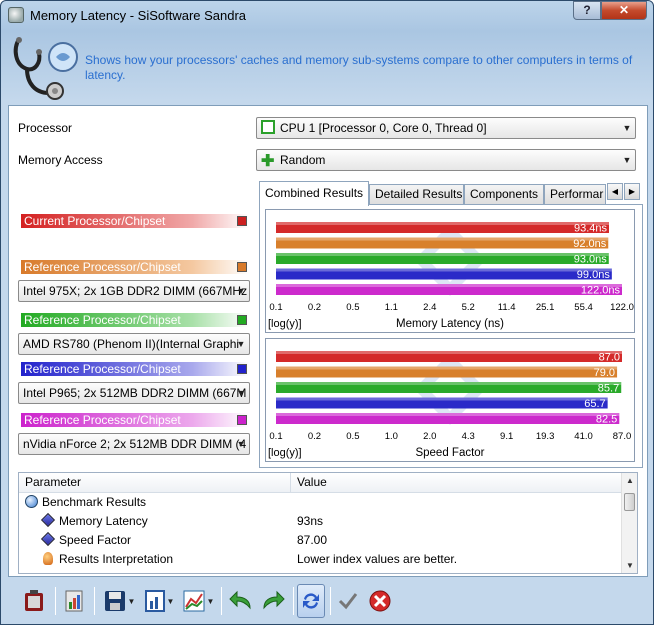  I want to click on tab-components: Components, so click(504, 194).